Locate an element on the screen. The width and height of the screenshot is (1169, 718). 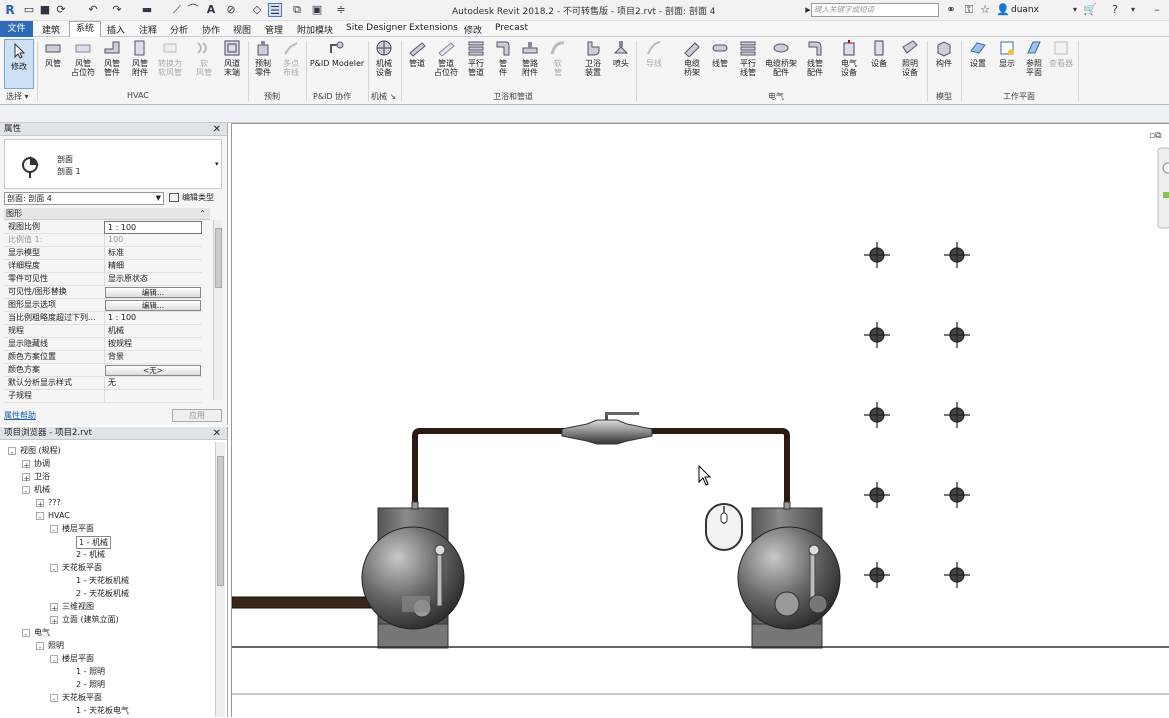
scroll-thumb is located at coordinates (220, 521).